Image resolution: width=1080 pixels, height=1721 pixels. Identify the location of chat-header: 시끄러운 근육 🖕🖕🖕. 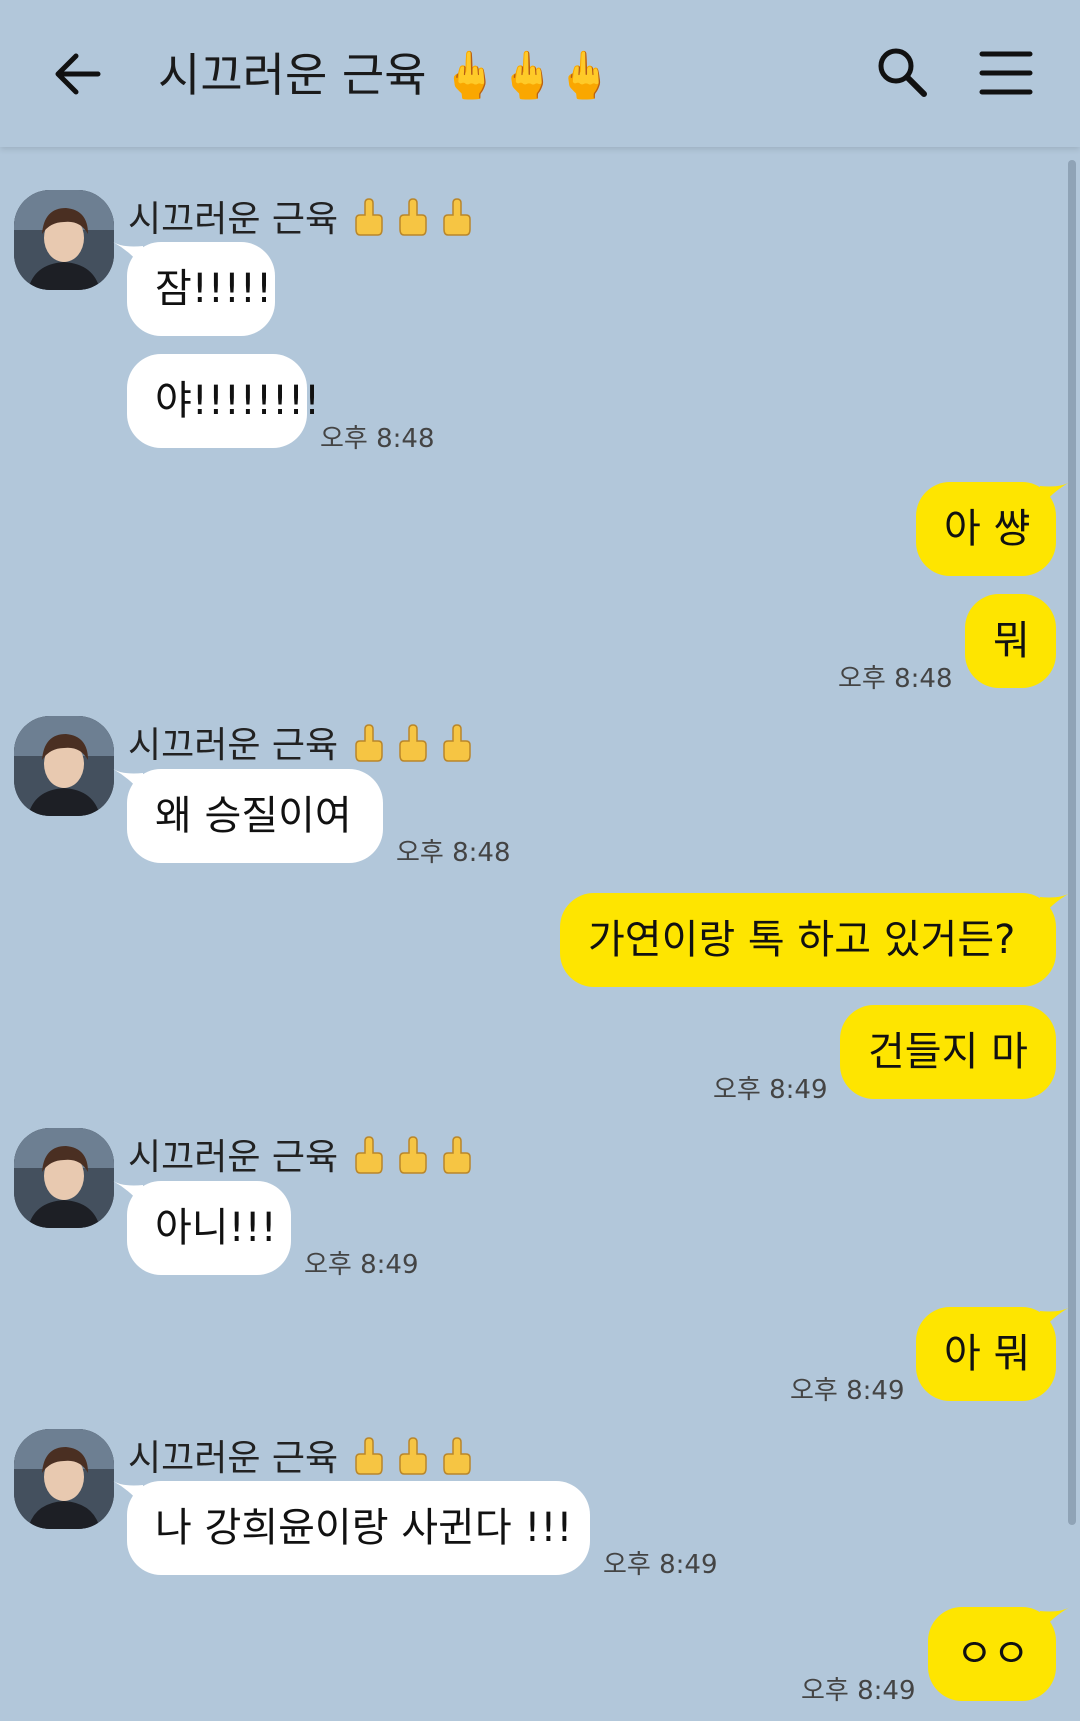
(540, 73).